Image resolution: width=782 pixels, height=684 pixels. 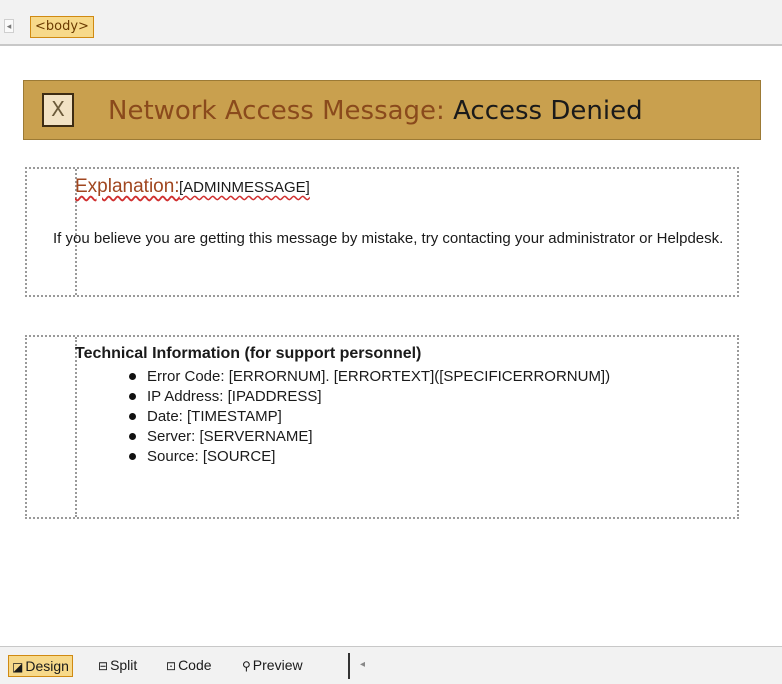 I want to click on design-icon: ◪, so click(x=18, y=667).